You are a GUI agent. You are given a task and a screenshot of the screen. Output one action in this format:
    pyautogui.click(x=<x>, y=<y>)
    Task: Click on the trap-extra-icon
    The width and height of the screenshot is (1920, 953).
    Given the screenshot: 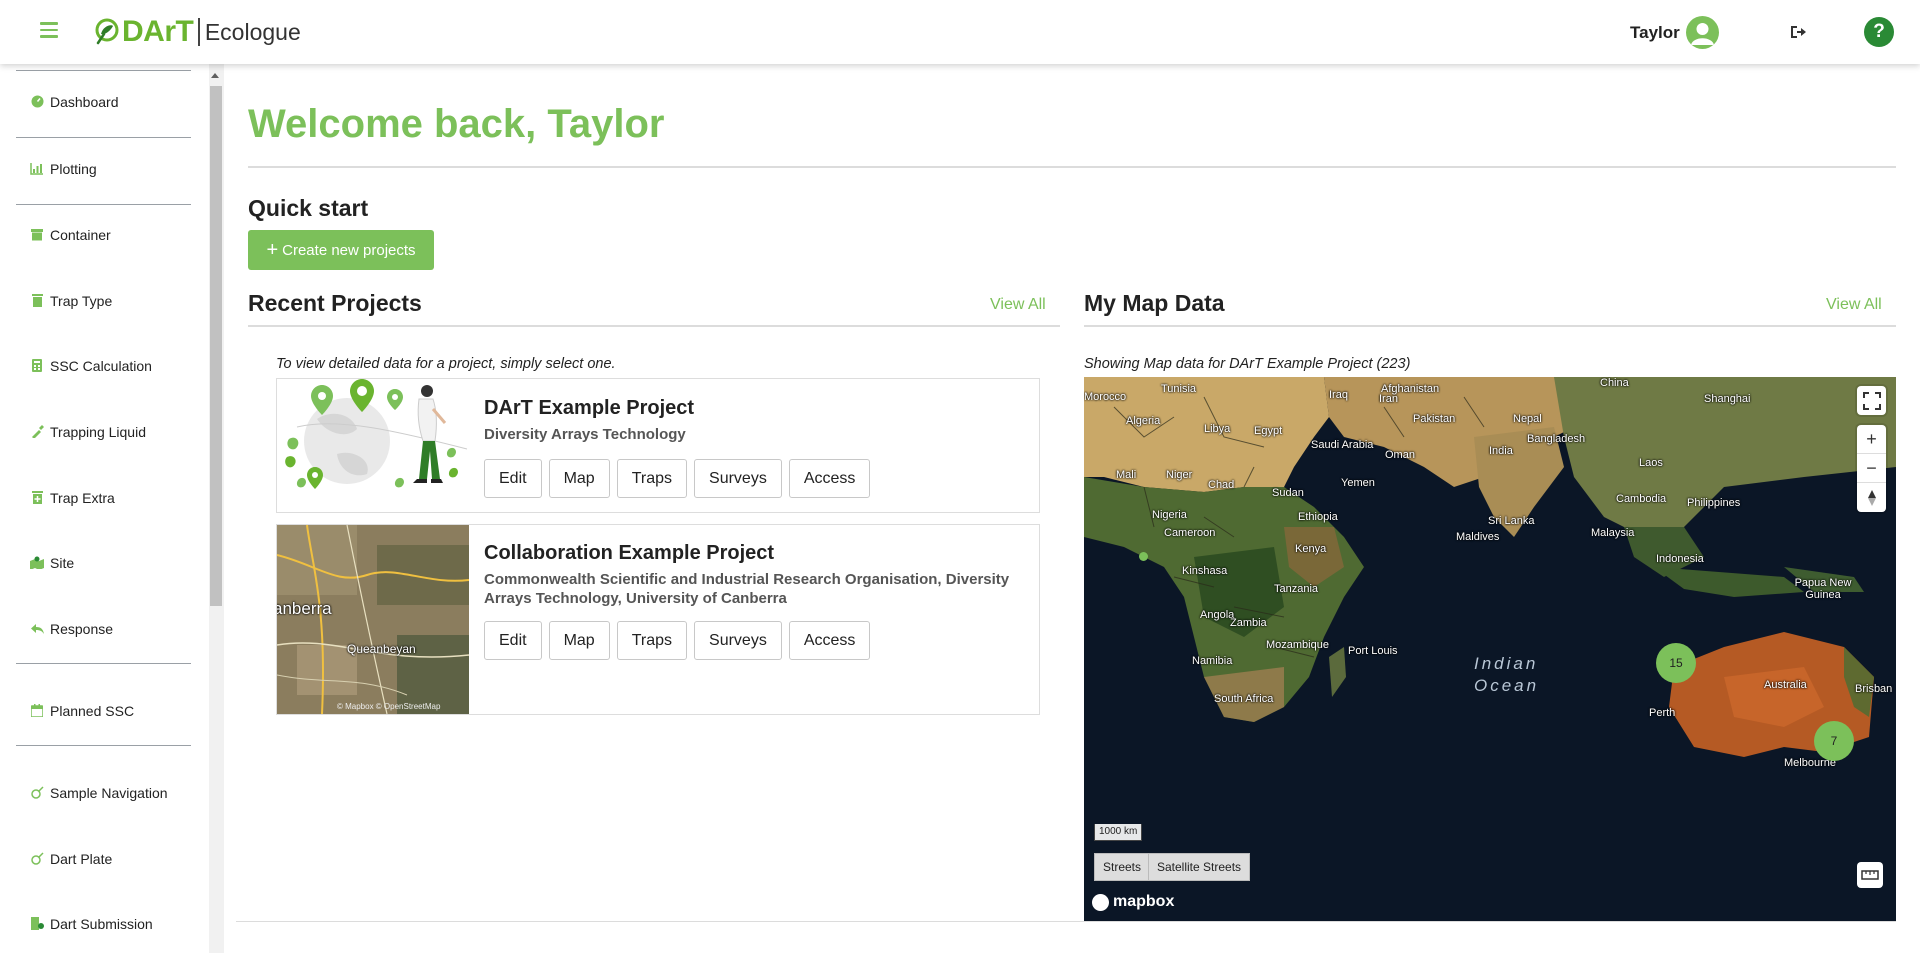 What is the action you would take?
    pyautogui.click(x=37, y=498)
    